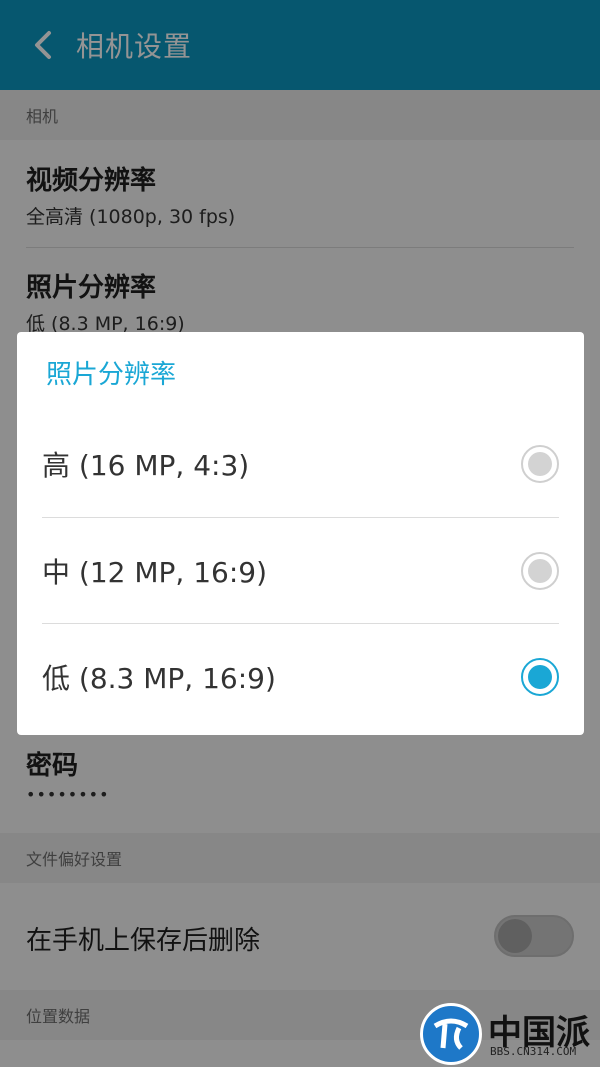  Describe the element at coordinates (300, 571) in the screenshot. I see `option-medium: 中 (12 MP, 16:9)` at that location.